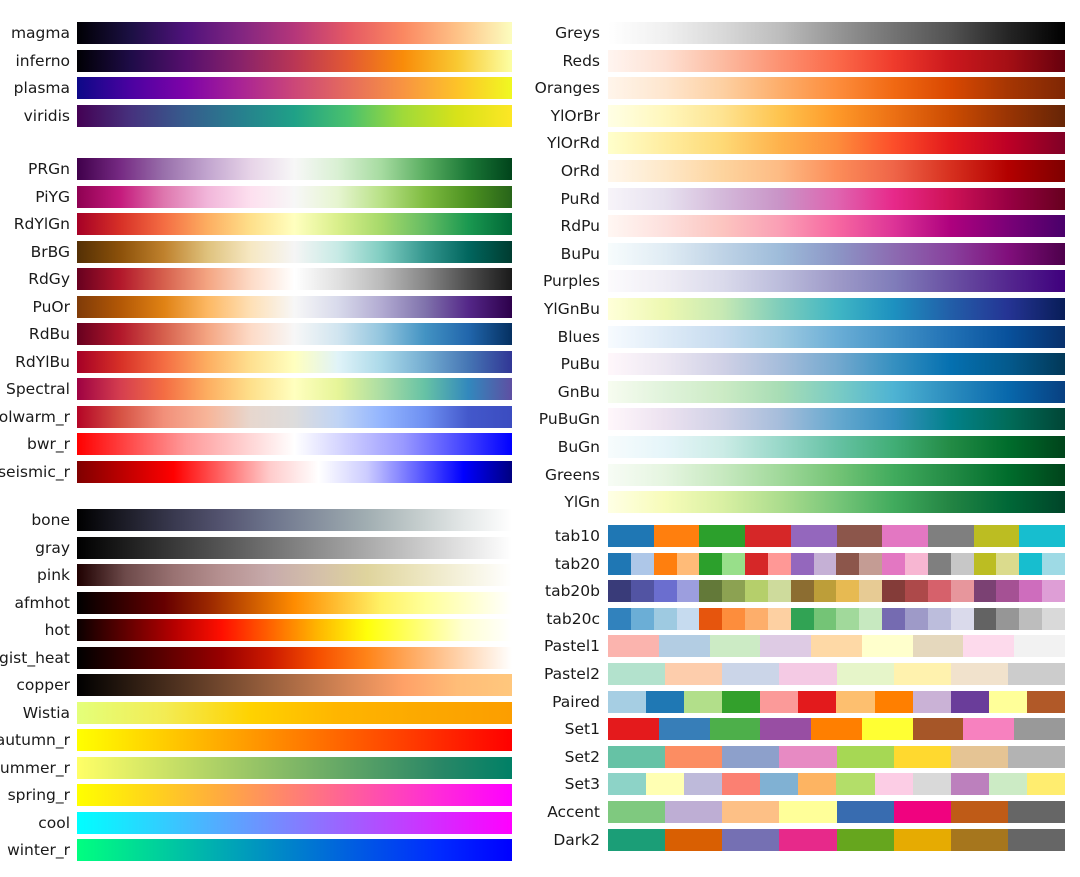 This screenshot has height=877, width=1080. What do you see at coordinates (52, 547) in the screenshot?
I see `colormap-label-gray: gray` at bounding box center [52, 547].